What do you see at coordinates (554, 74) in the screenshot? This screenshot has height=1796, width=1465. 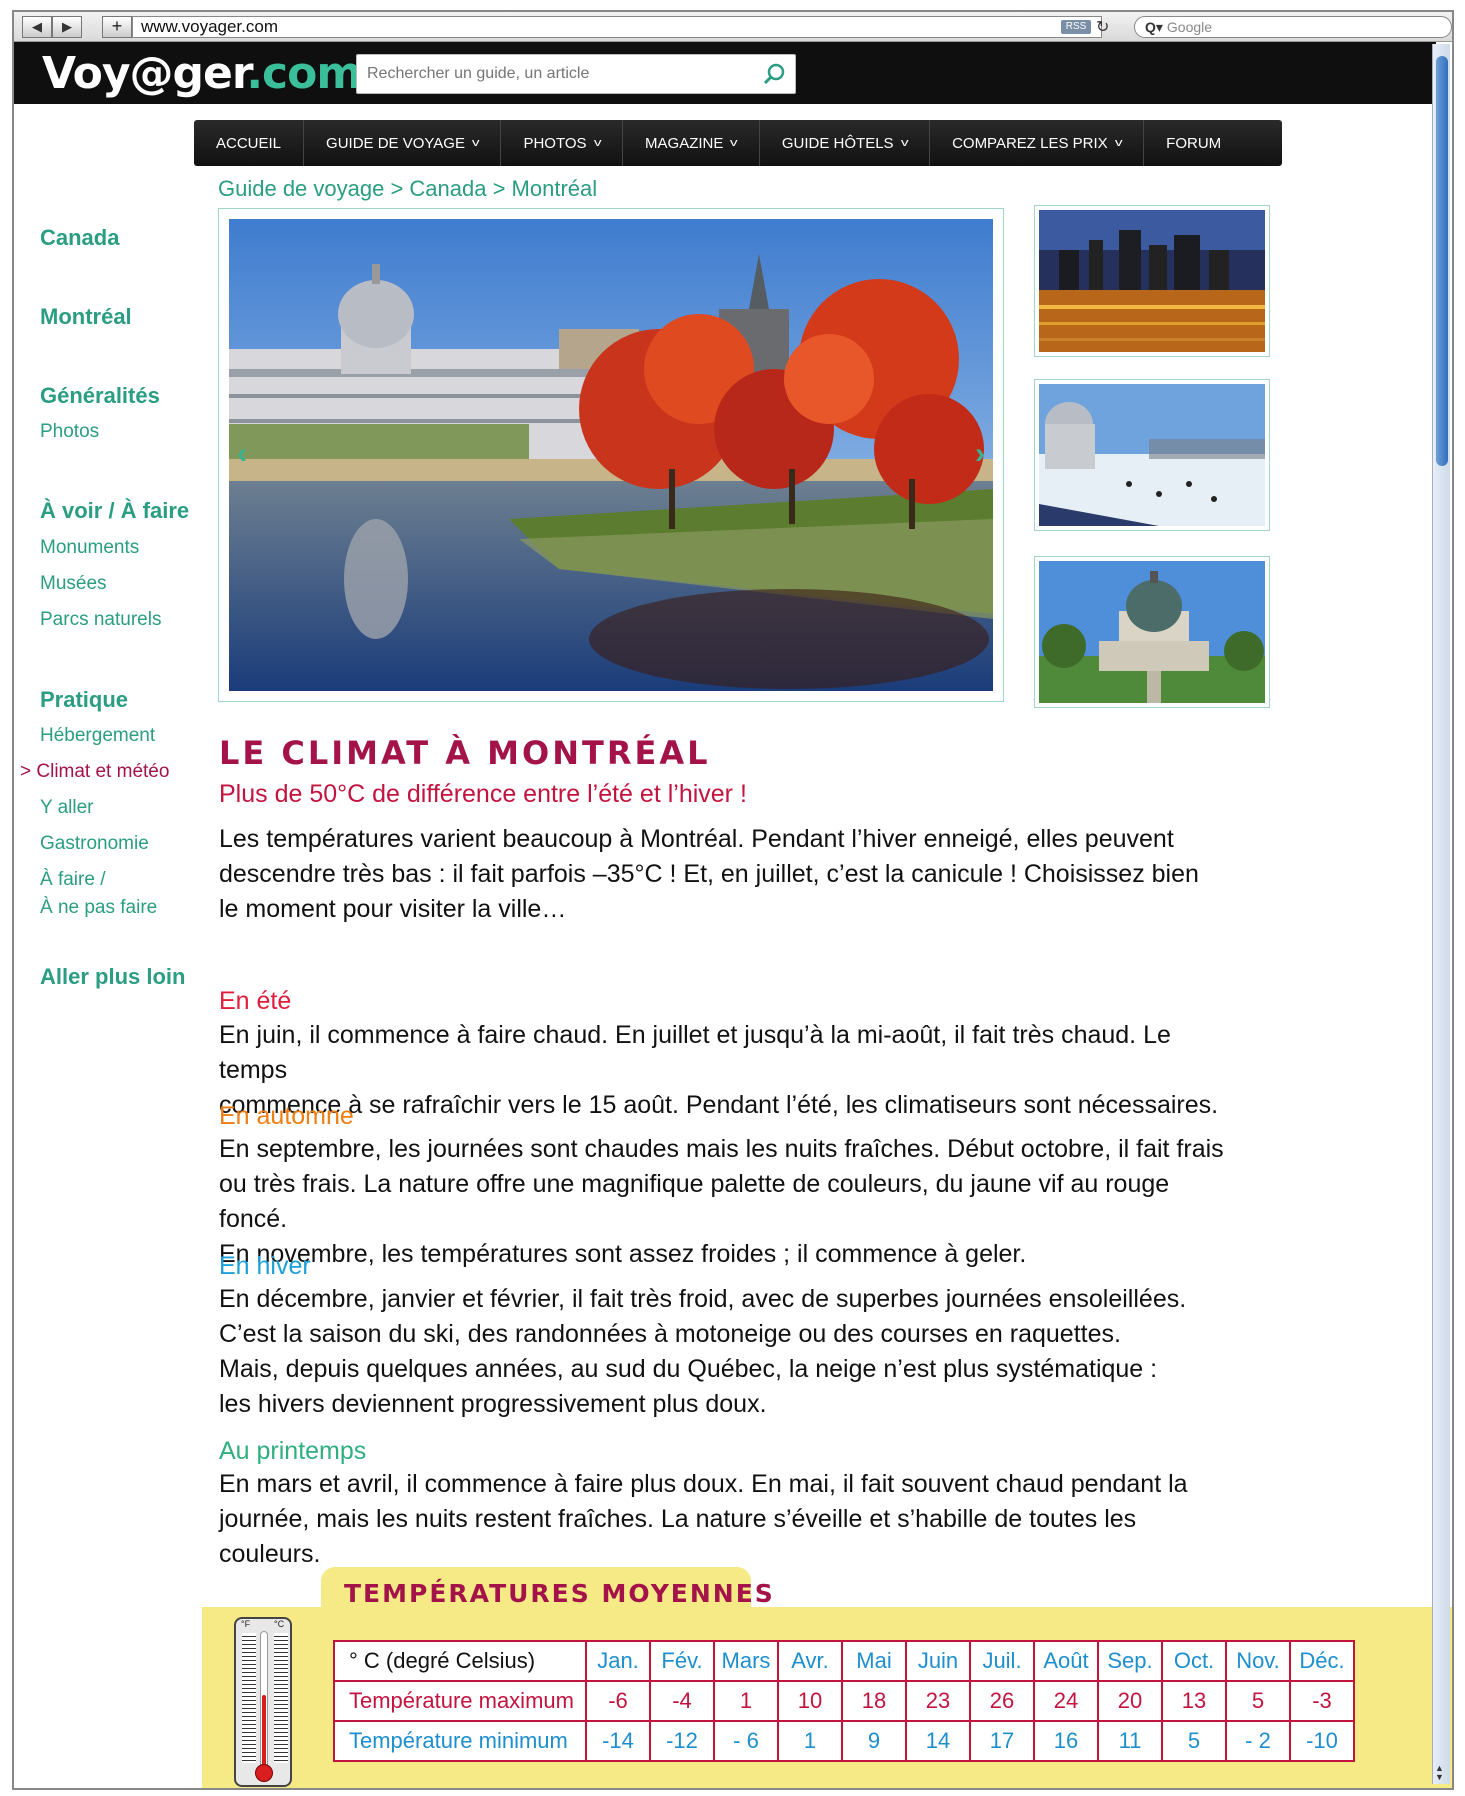 I see `search-input` at bounding box center [554, 74].